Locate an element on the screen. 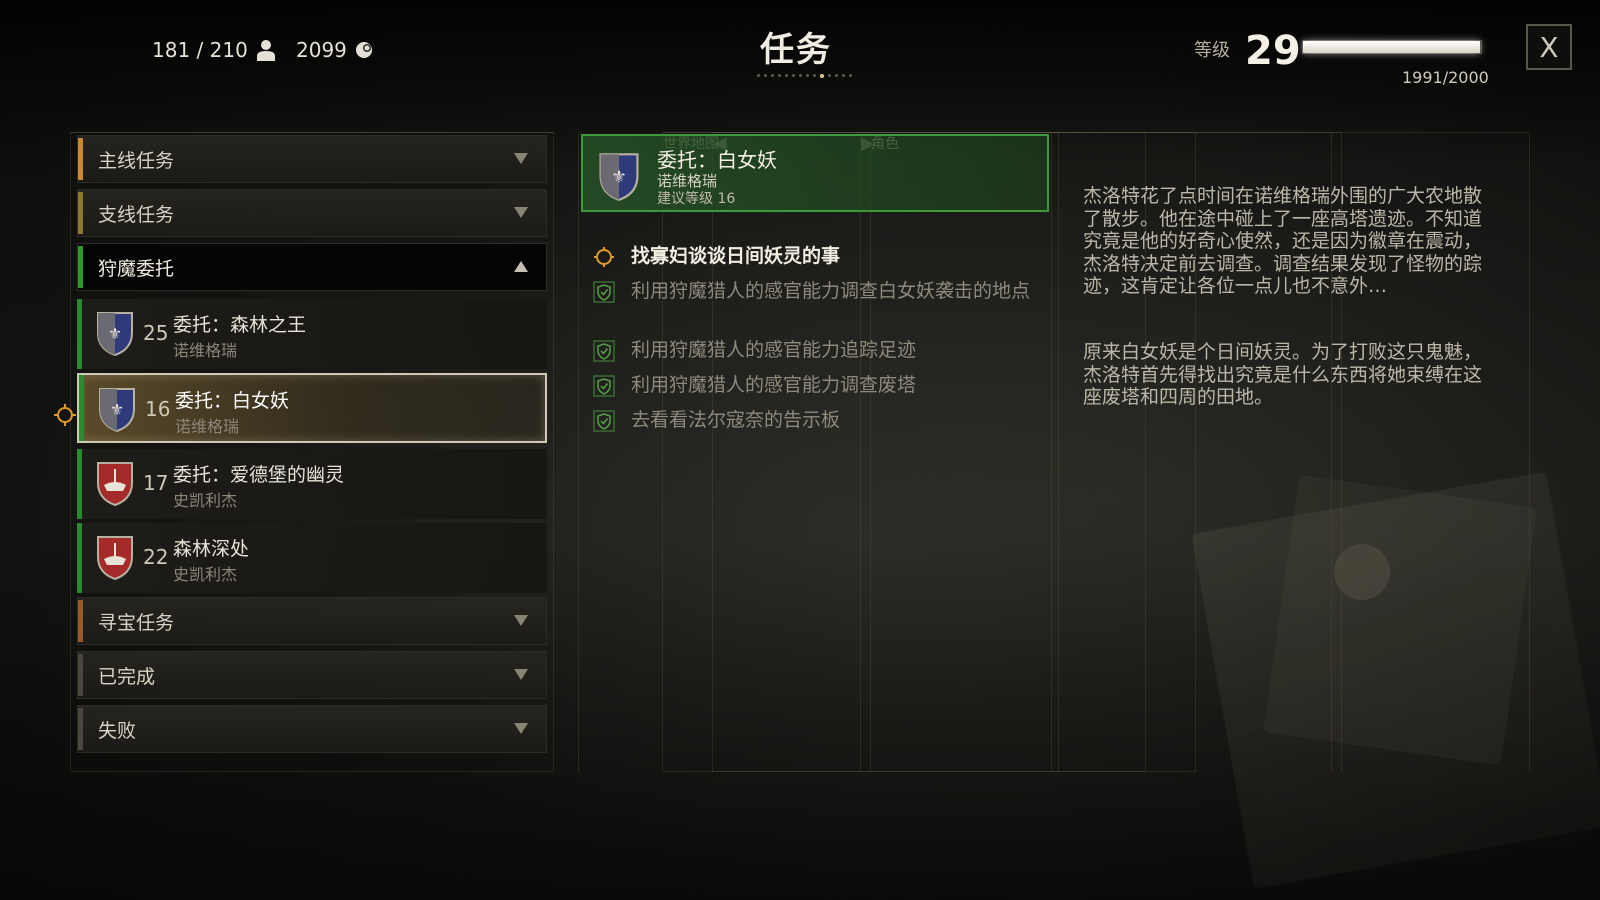 The image size is (1600, 900). person-icon is located at coordinates (266, 50).